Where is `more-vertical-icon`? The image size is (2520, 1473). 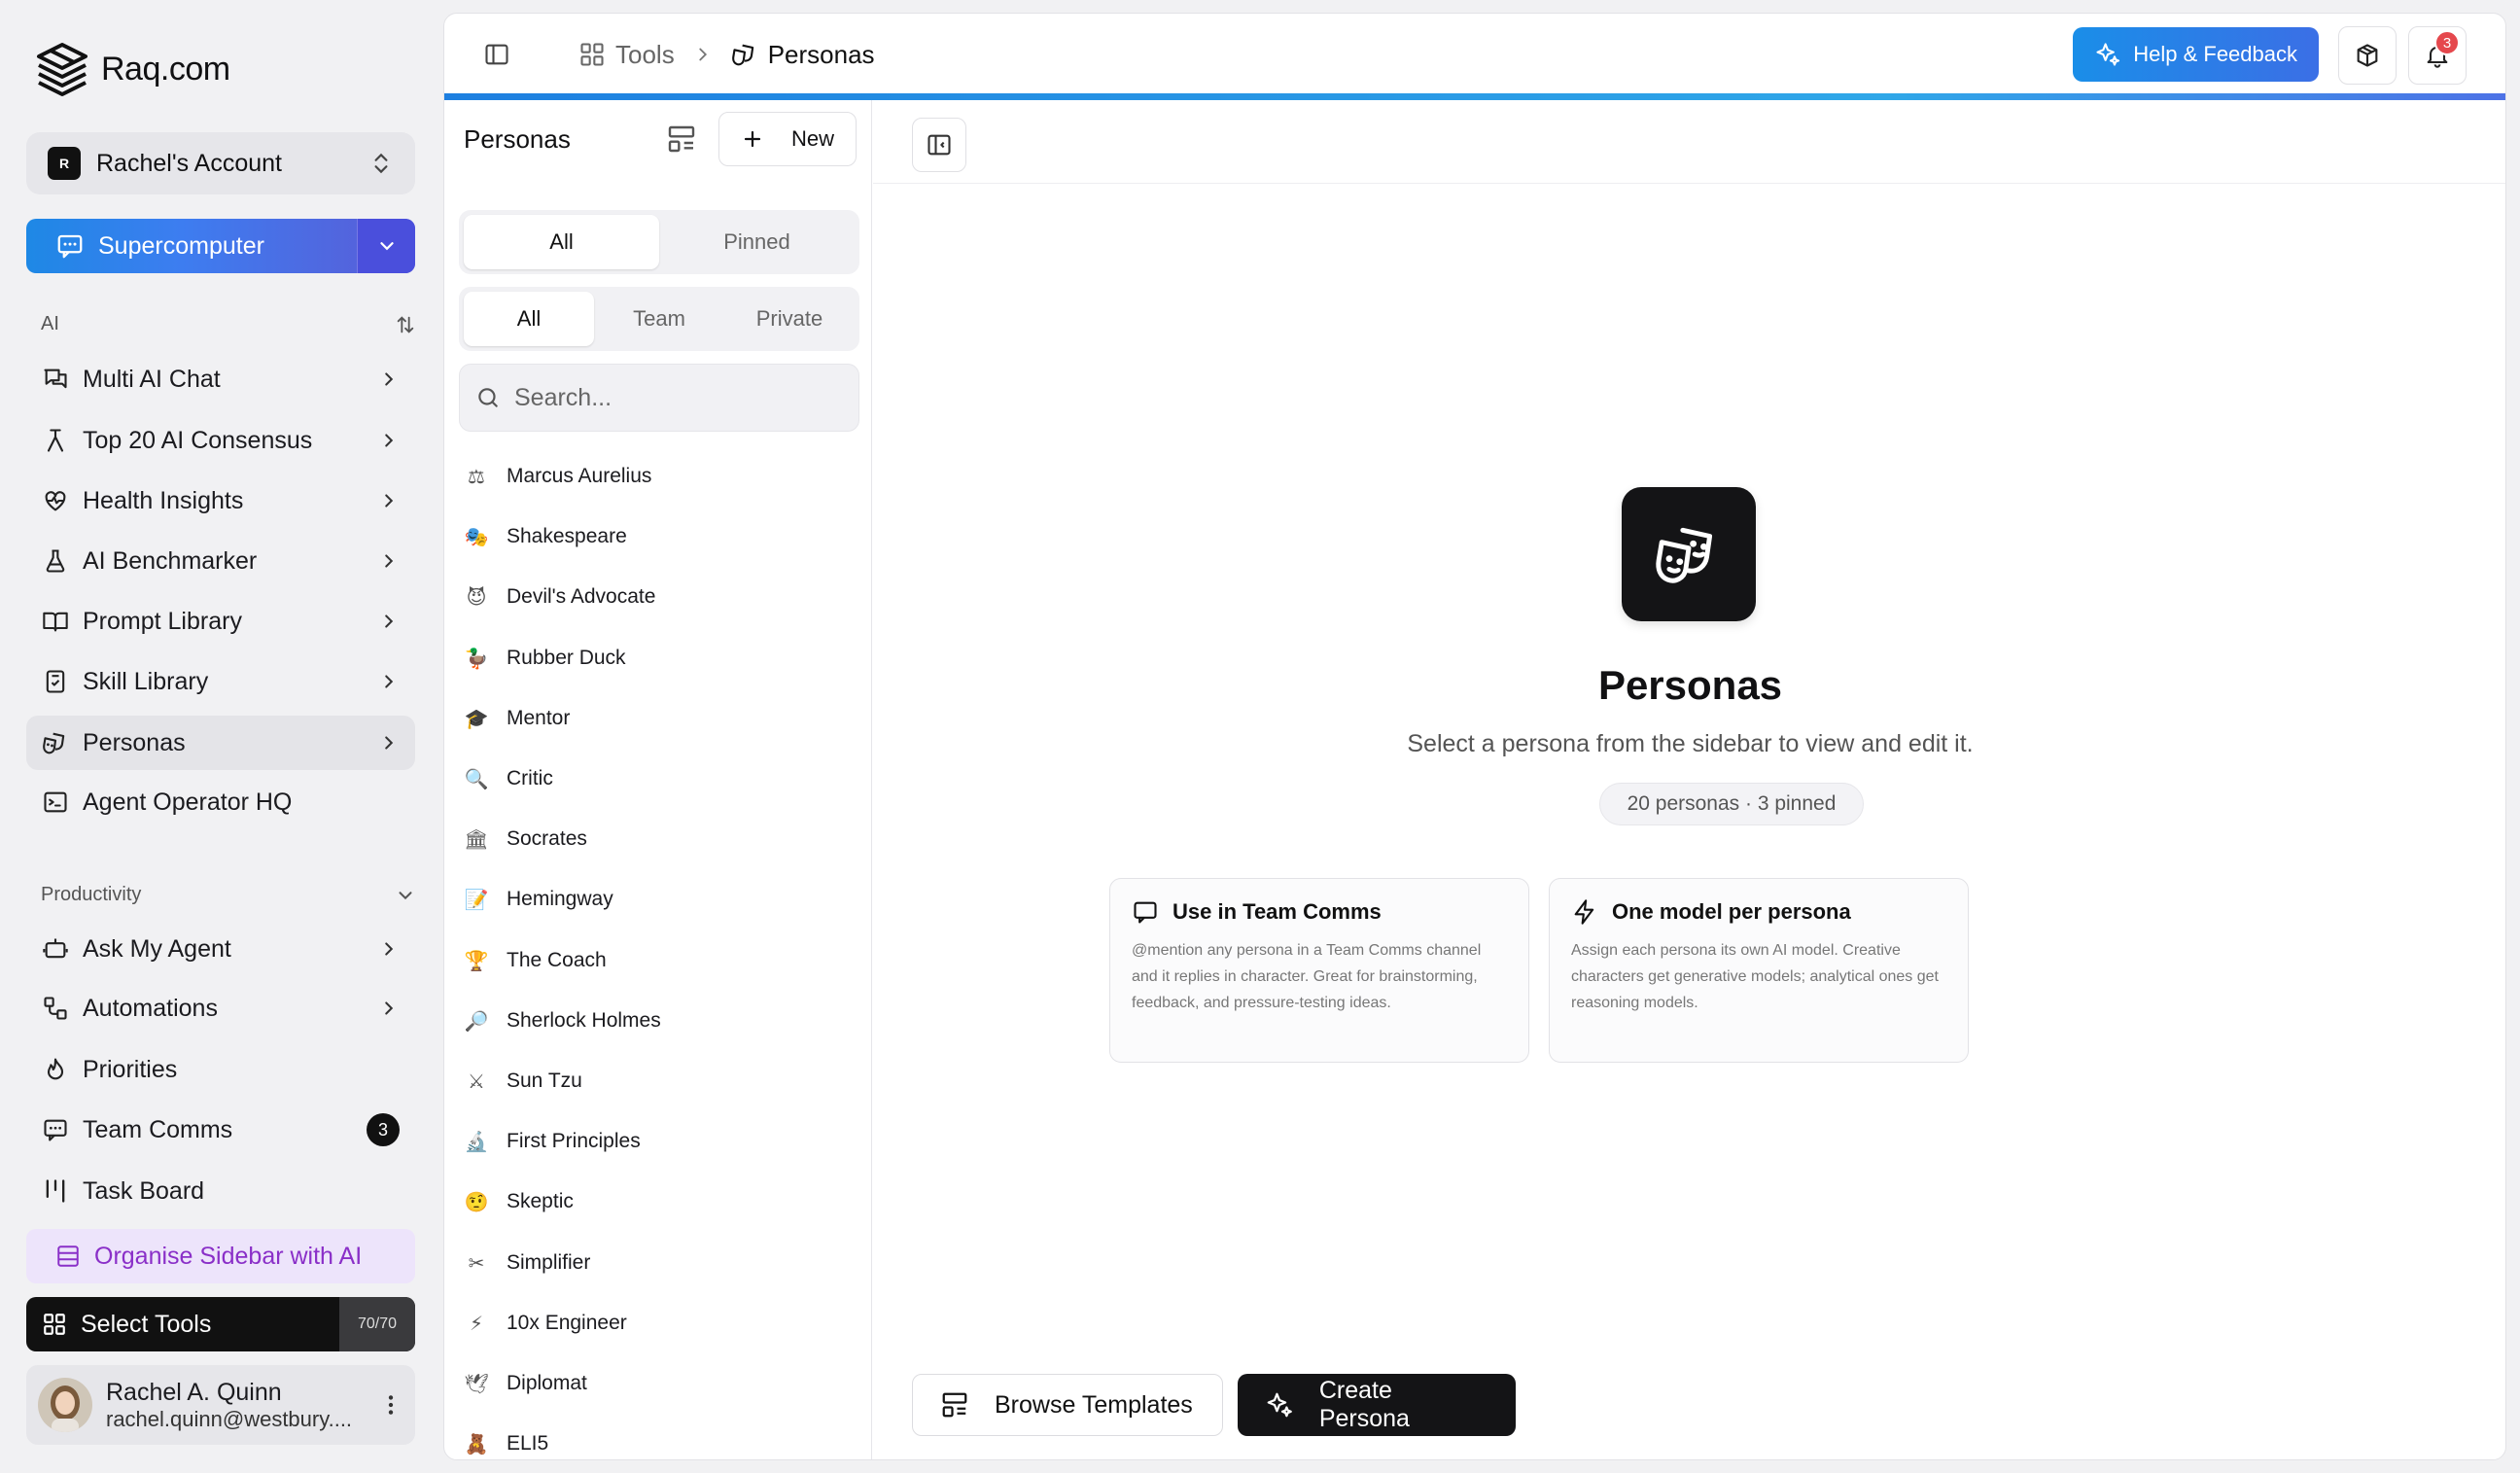 more-vertical-icon is located at coordinates (390, 1405).